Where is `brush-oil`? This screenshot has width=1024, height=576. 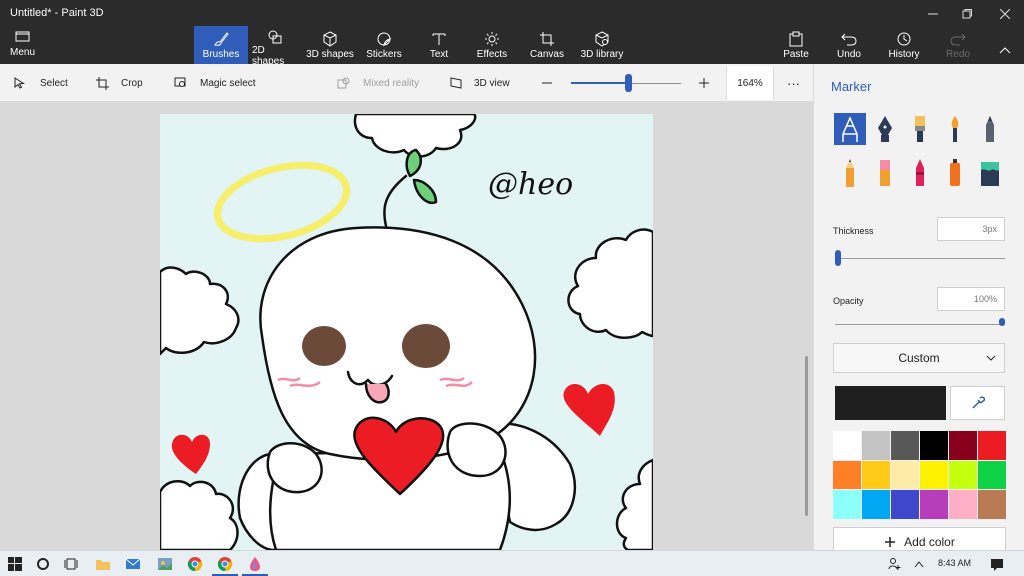 brush-oil is located at coordinates (920, 129).